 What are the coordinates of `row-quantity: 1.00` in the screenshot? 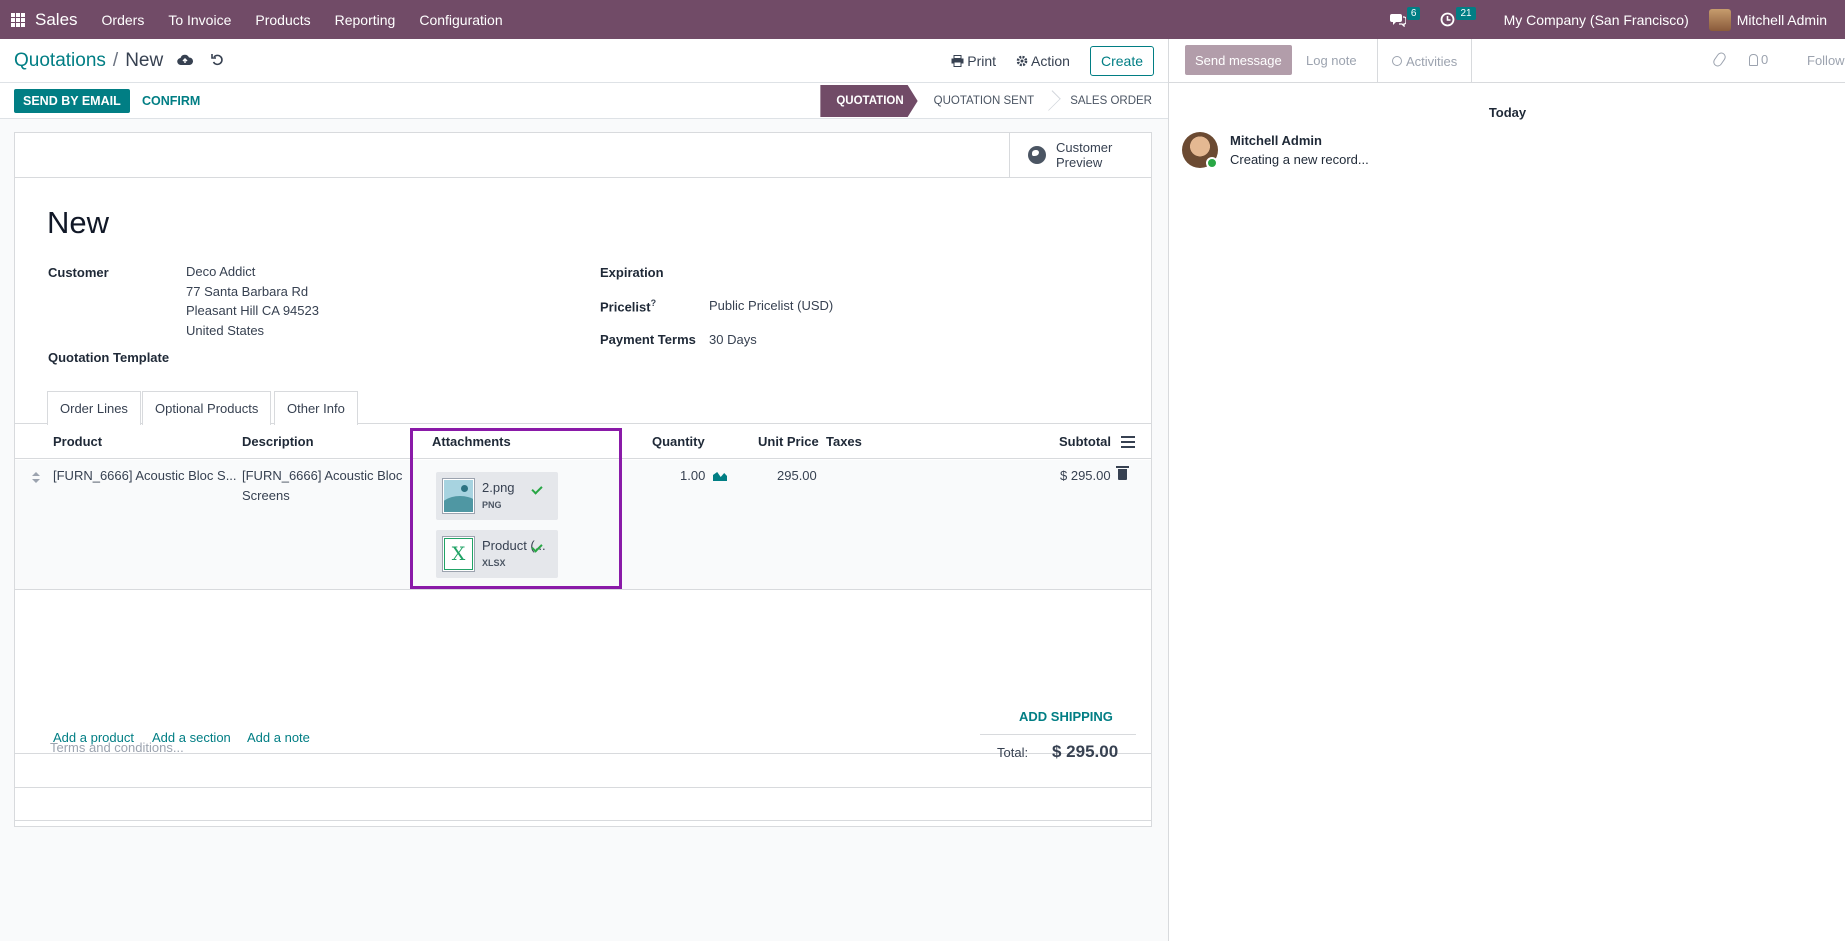 It's located at (692, 476).